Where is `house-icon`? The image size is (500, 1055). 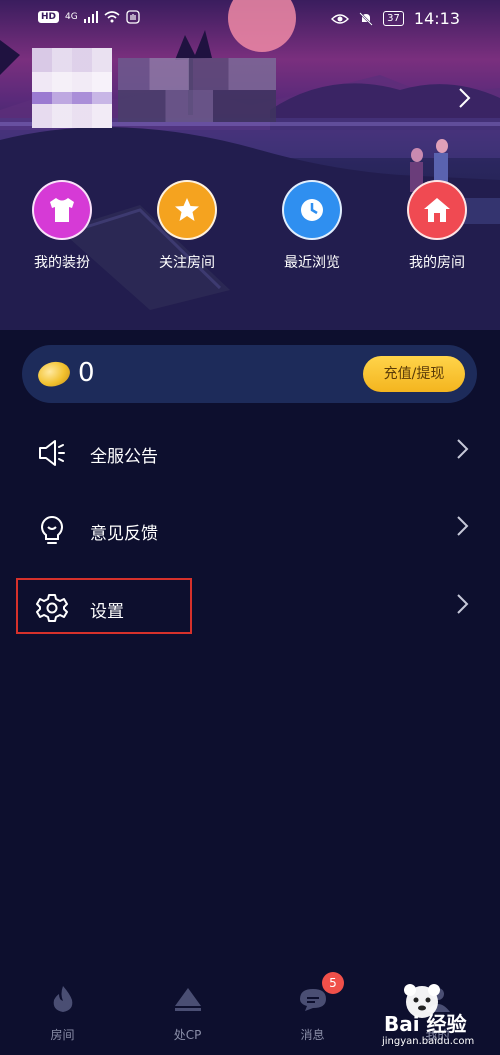
house-icon is located at coordinates (437, 210).